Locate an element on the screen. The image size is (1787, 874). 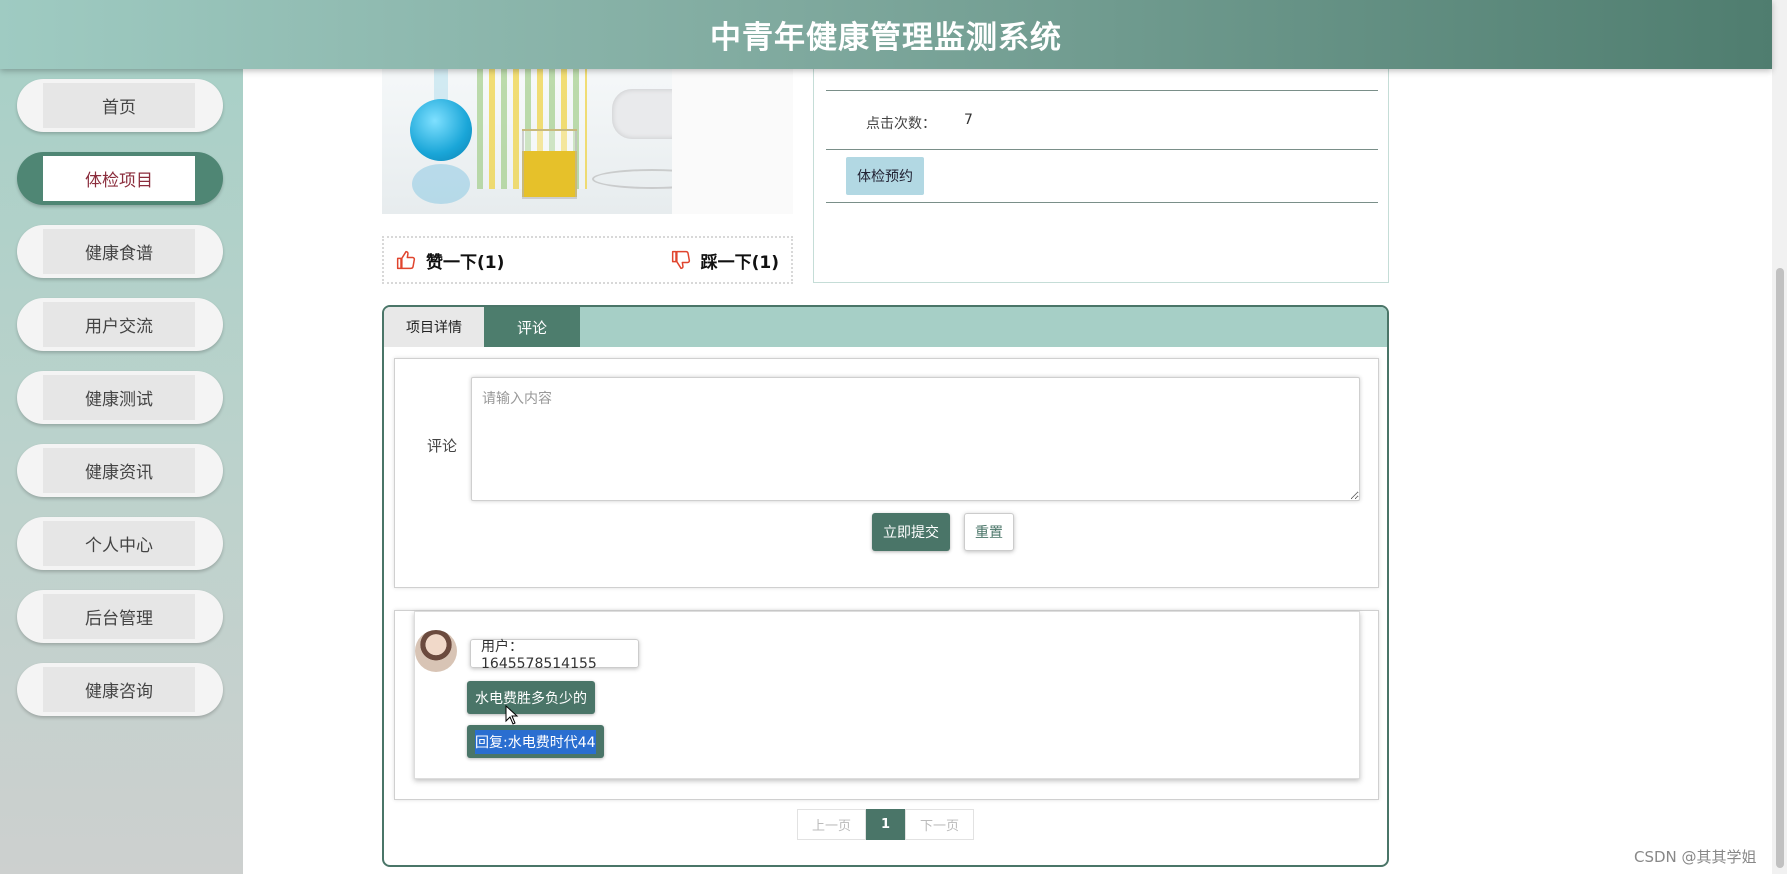
sidebar-item-checkup-projects: 体检项目 is located at coordinates (120, 178).